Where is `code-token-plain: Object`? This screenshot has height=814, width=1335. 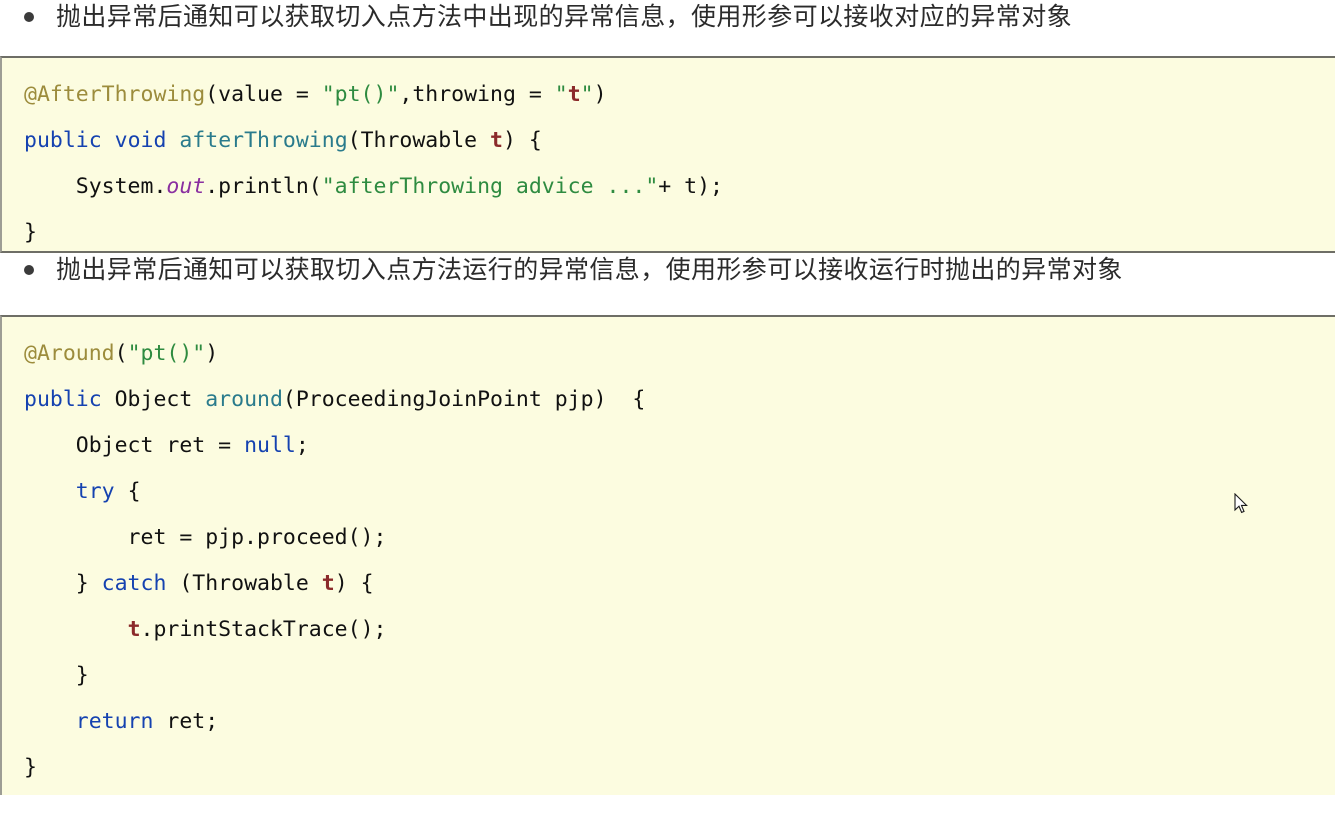 code-token-plain: Object is located at coordinates (153, 399).